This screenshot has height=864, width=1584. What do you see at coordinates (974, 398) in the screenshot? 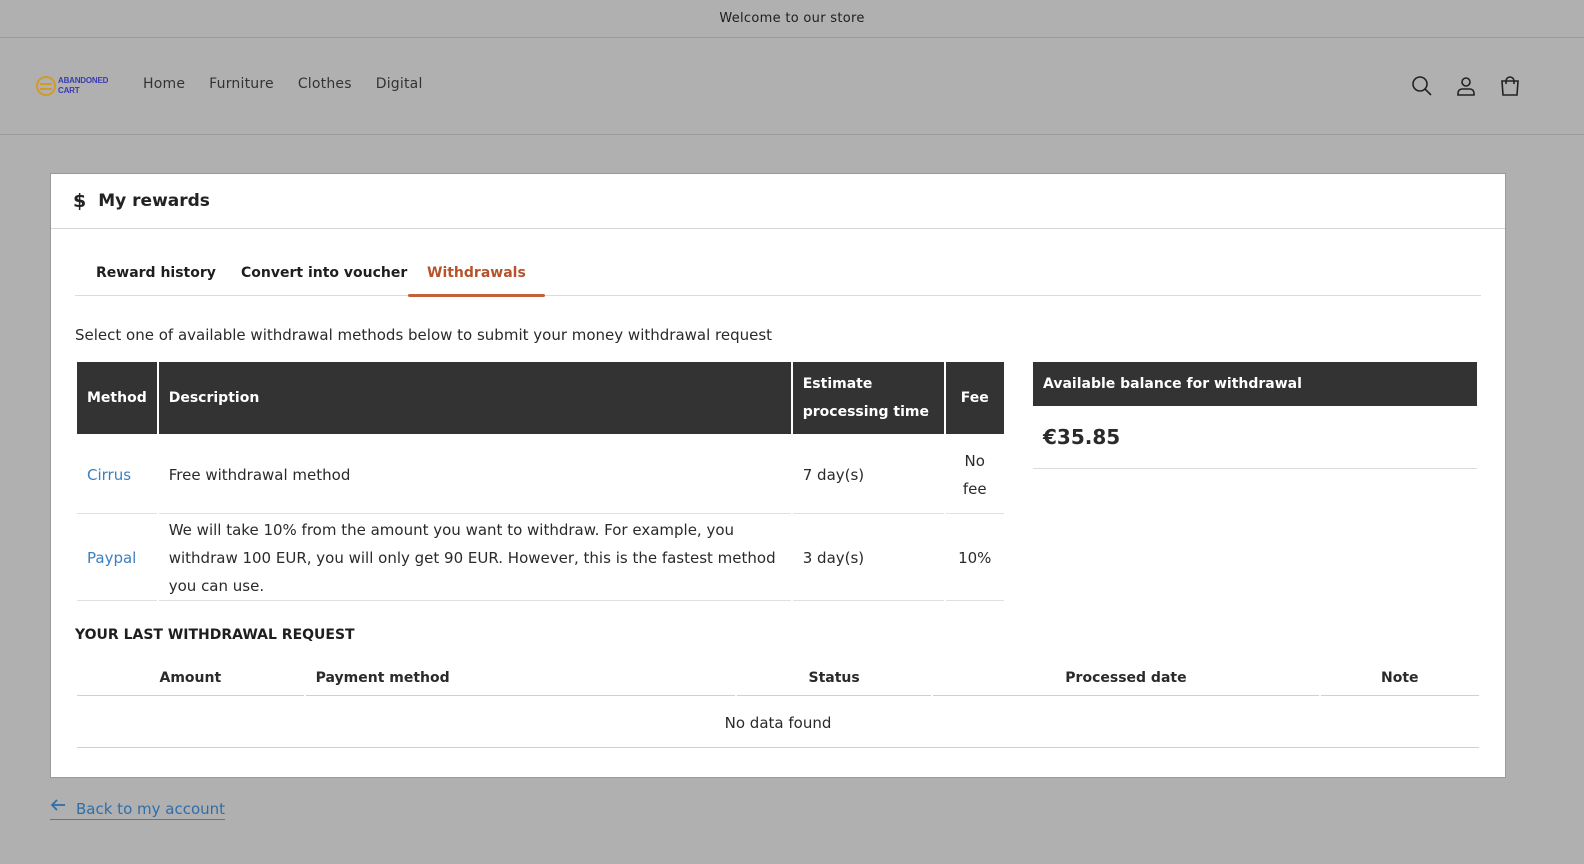
I see `col-fee: Fee` at bounding box center [974, 398].